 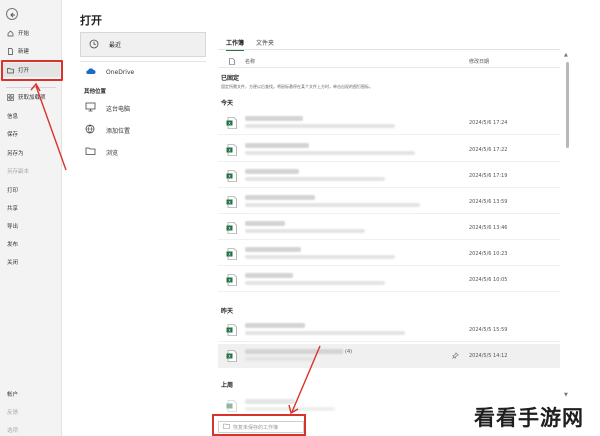 I want to click on location-recent: 最近, so click(x=143, y=44).